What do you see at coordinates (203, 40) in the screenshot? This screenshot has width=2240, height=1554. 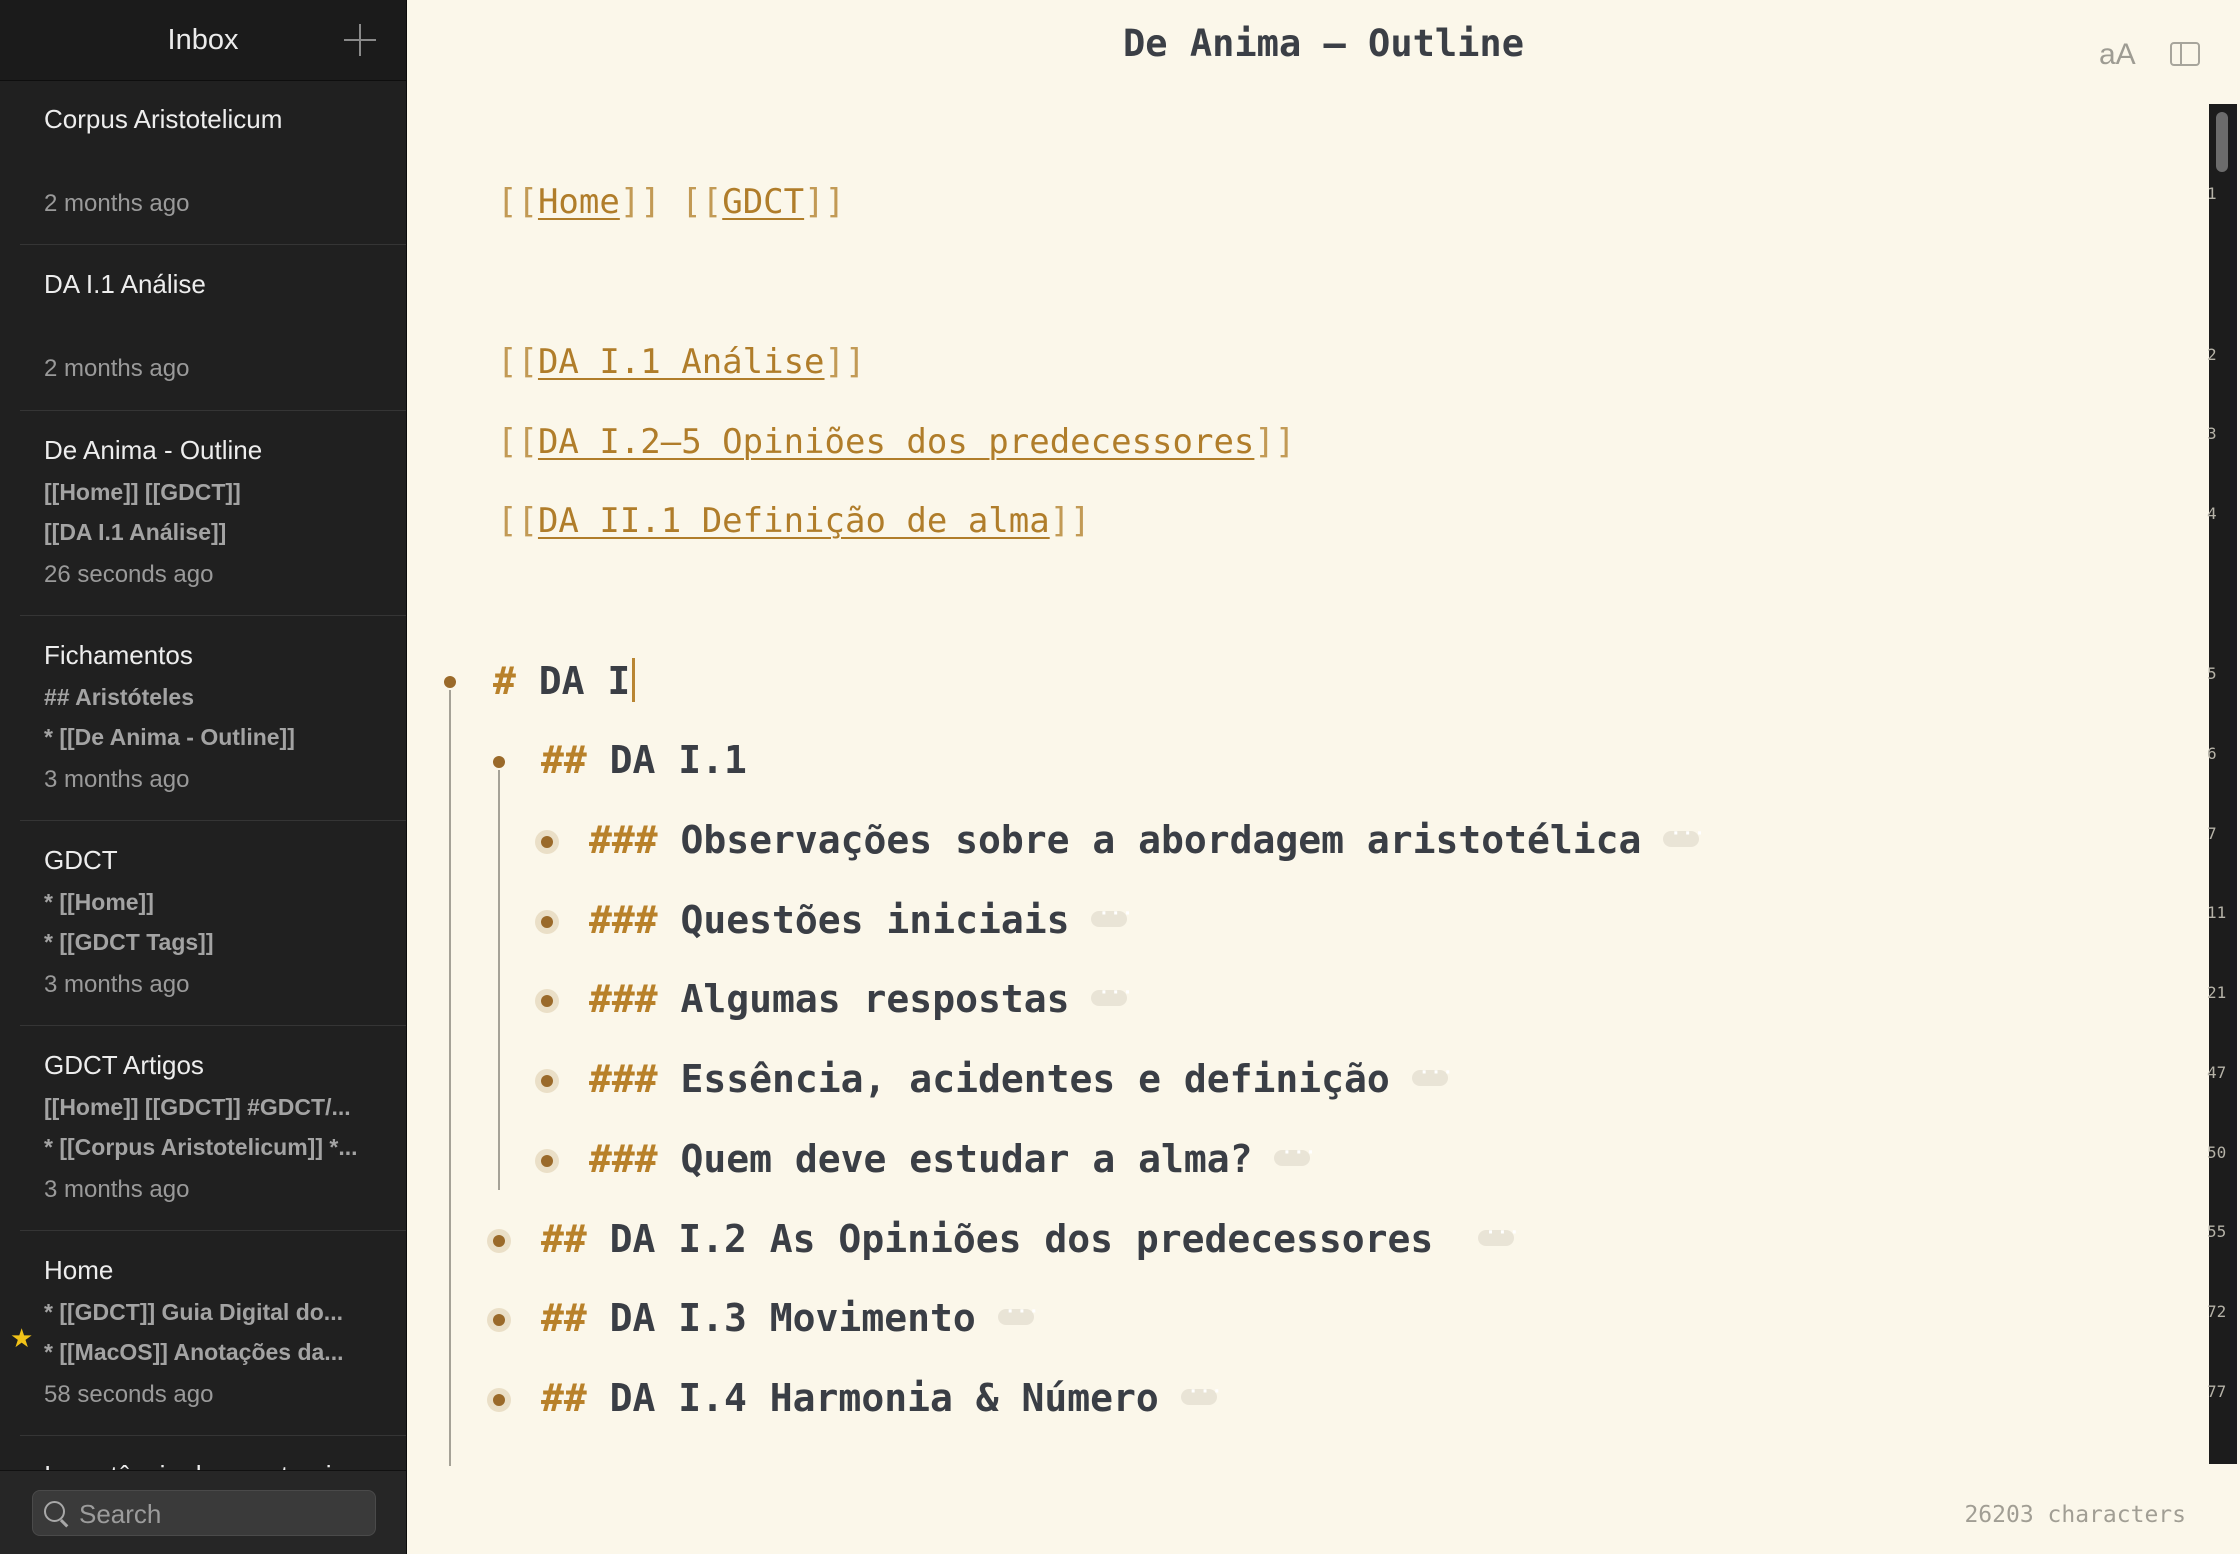 I see `sidebar-header: Inbox` at bounding box center [203, 40].